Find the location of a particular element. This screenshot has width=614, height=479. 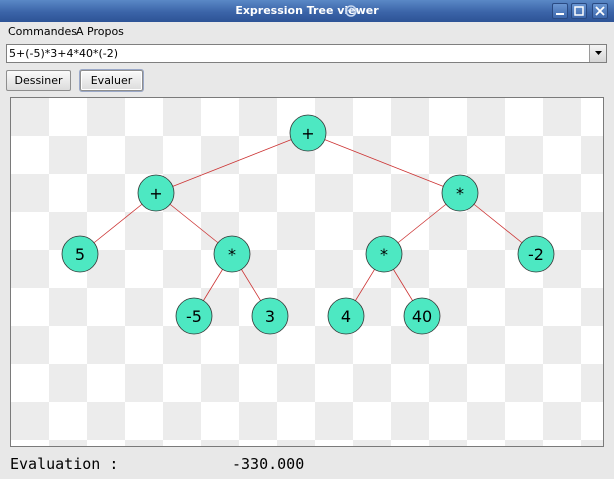

close-icon is located at coordinates (600, 11).